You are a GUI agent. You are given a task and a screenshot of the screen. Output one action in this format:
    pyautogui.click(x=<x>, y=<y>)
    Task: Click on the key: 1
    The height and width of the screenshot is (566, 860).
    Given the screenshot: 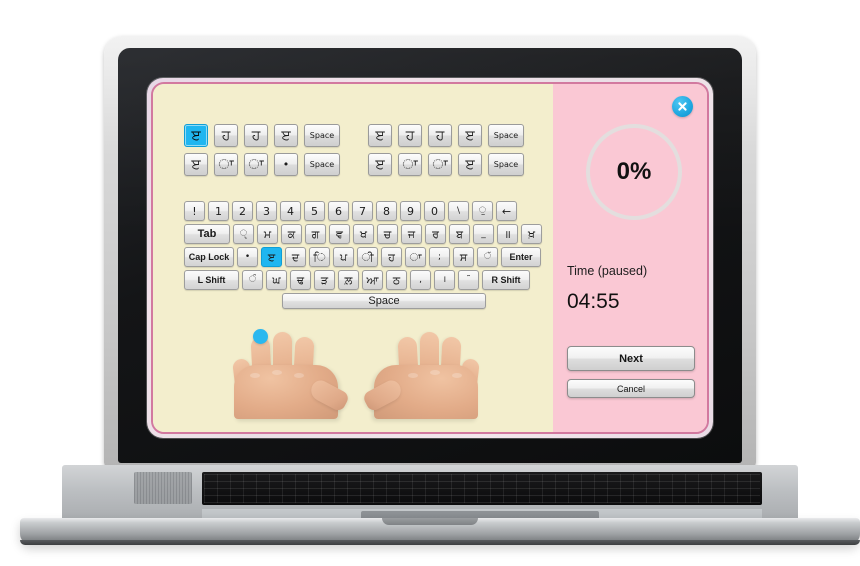 What is the action you would take?
    pyautogui.click(x=218, y=211)
    